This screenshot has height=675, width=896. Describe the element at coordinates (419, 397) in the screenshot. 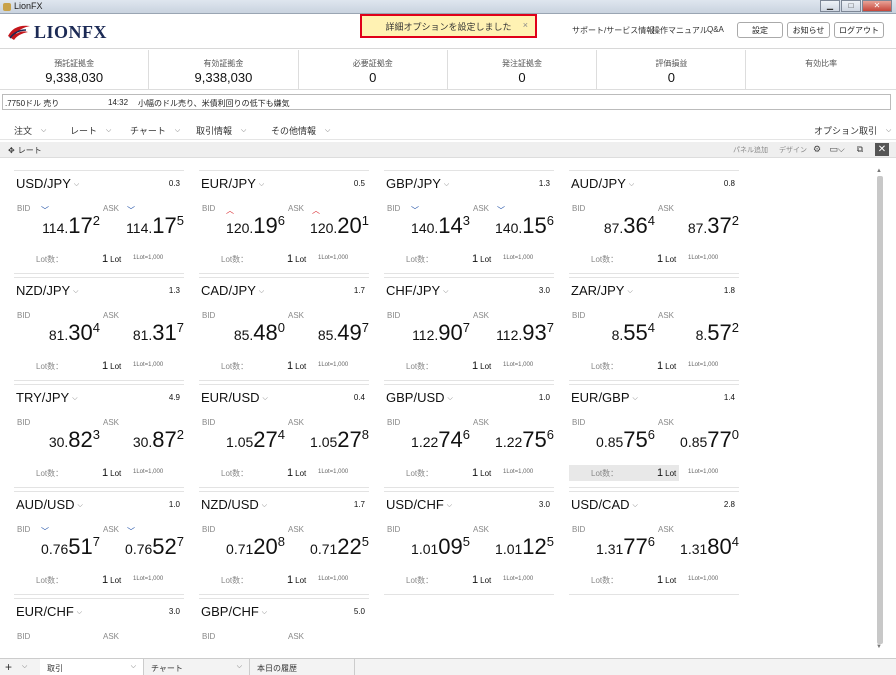

I see `currency-pair: GBP/USD ⌵` at that location.